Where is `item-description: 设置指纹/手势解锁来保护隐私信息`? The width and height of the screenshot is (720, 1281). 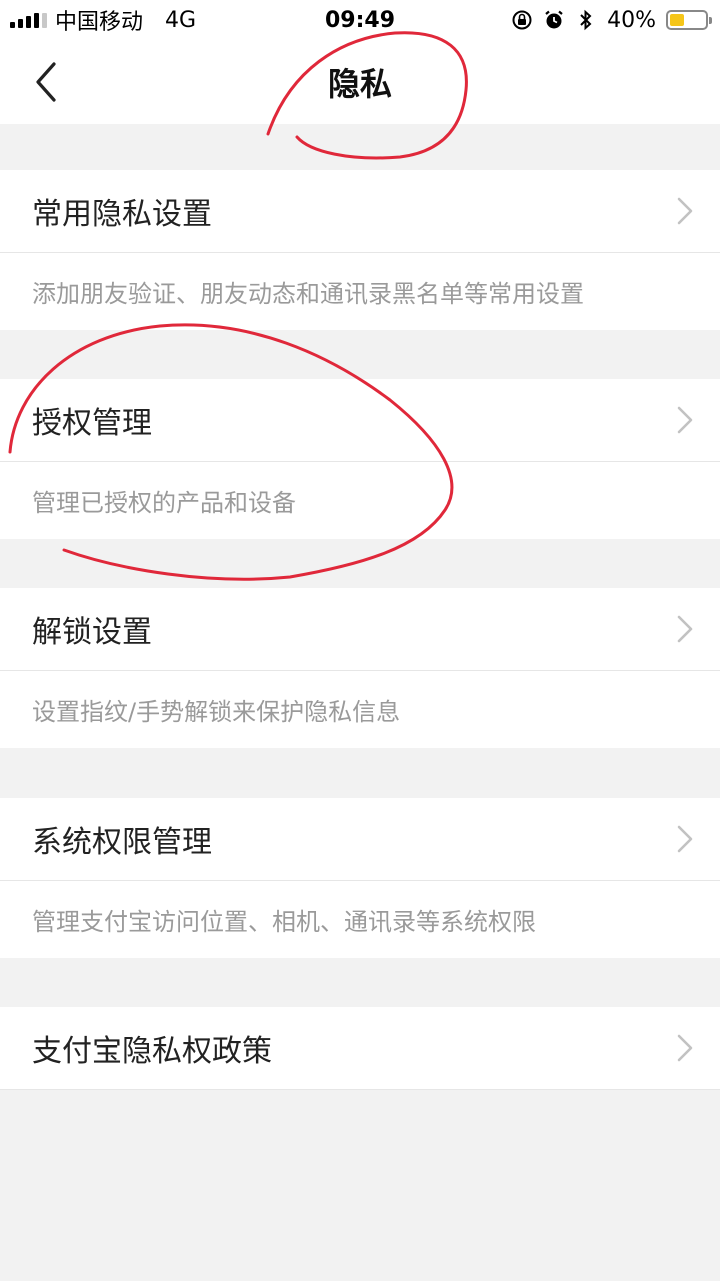
item-description: 设置指纹/手势解锁来保护隐私信息 is located at coordinates (360, 709).